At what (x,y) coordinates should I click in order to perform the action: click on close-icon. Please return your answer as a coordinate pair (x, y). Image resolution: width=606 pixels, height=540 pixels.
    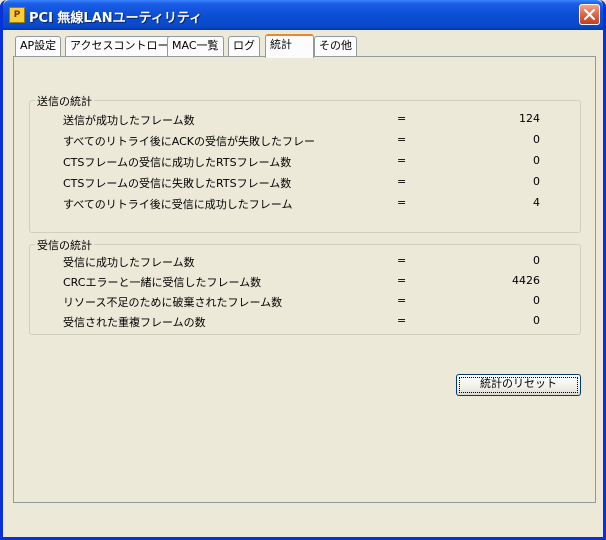
    Looking at the image, I should click on (589, 14).